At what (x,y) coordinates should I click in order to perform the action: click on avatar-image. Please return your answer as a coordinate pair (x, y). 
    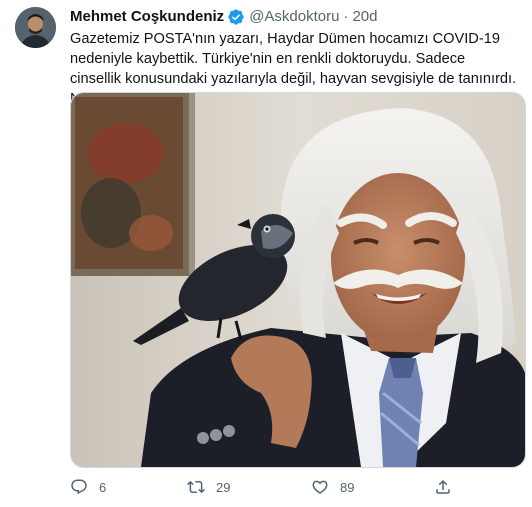
    Looking at the image, I should click on (35, 27).